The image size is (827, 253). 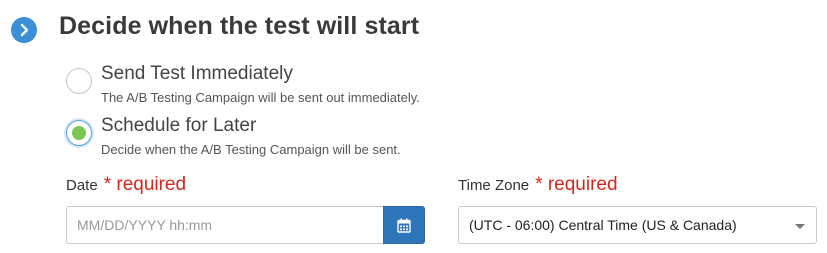 What do you see at coordinates (603, 225) in the screenshot?
I see `timezone-selected-value: (UTC - 06:00) Central Time (US & Canada)` at bounding box center [603, 225].